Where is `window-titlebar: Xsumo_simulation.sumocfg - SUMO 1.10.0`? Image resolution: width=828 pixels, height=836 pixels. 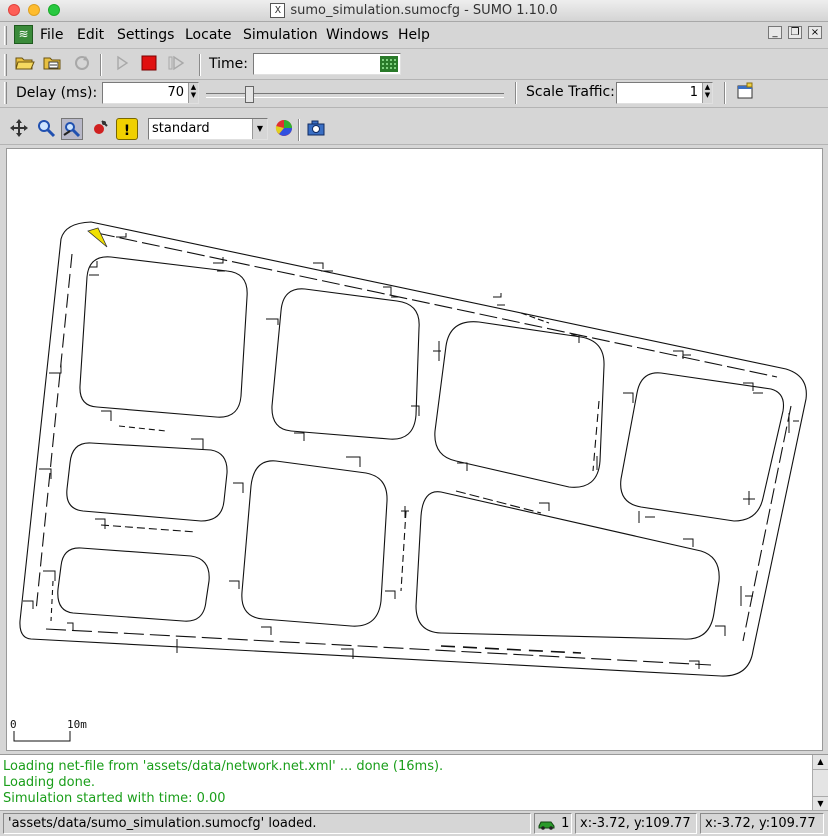 window-titlebar: Xsumo_simulation.sumocfg - SUMO 1.10.0 is located at coordinates (414, 11).